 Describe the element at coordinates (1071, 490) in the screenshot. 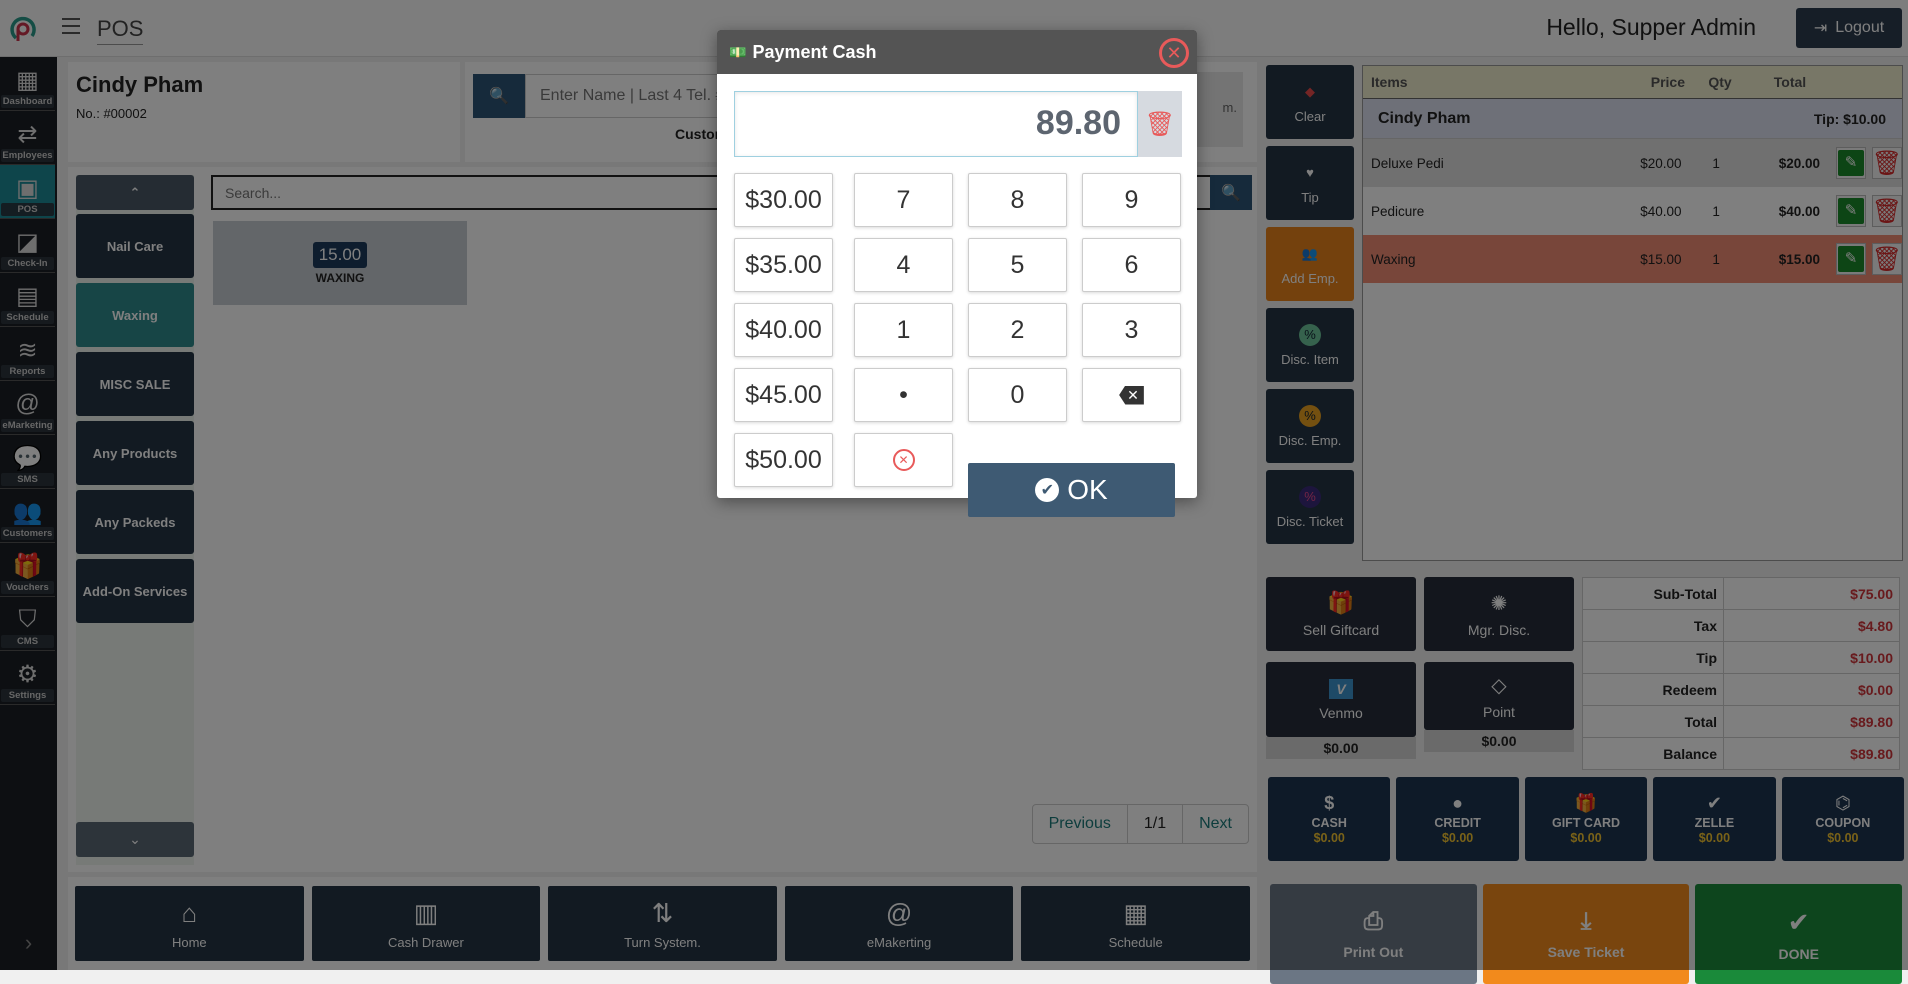

I see `ok-button: ✔ OK` at that location.